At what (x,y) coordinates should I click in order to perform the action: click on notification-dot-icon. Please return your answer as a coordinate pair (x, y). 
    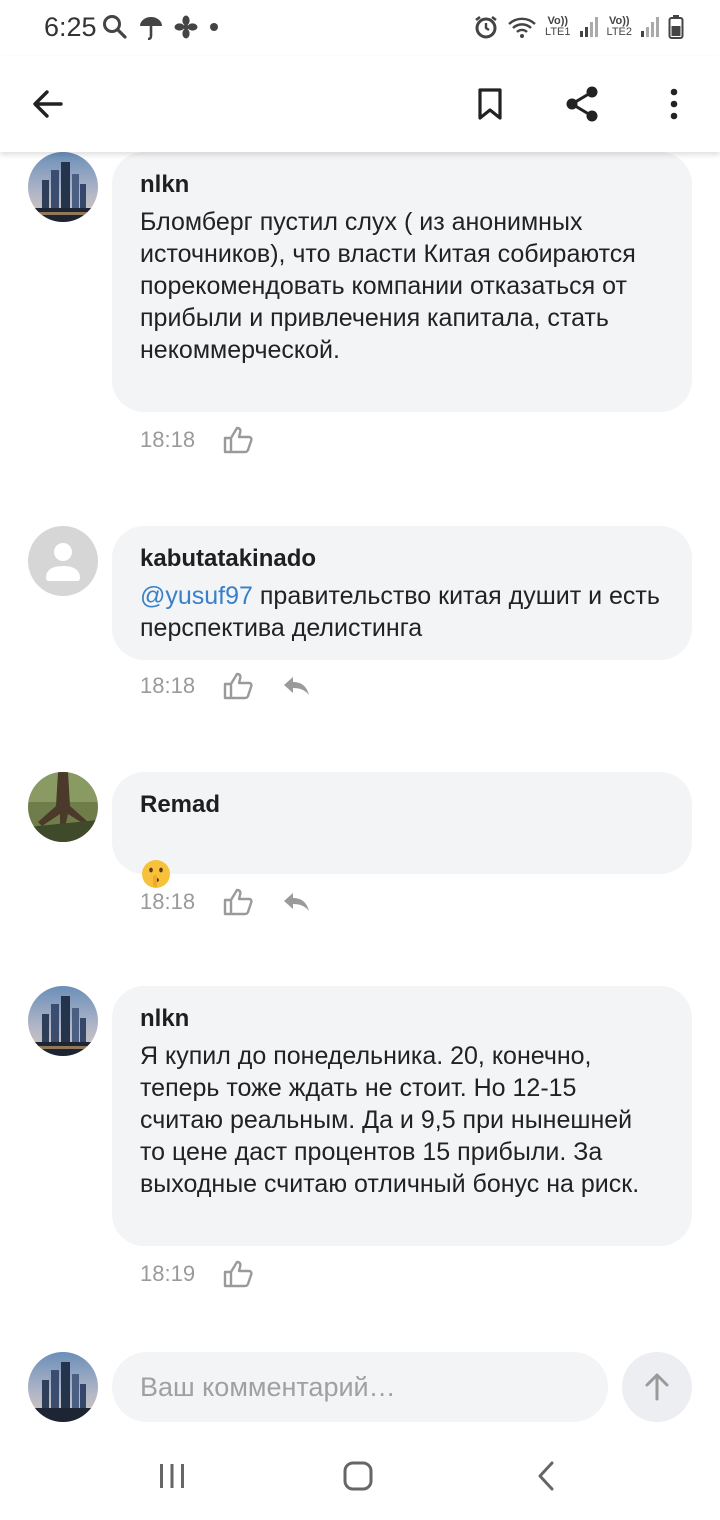
    Looking at the image, I should click on (214, 27).